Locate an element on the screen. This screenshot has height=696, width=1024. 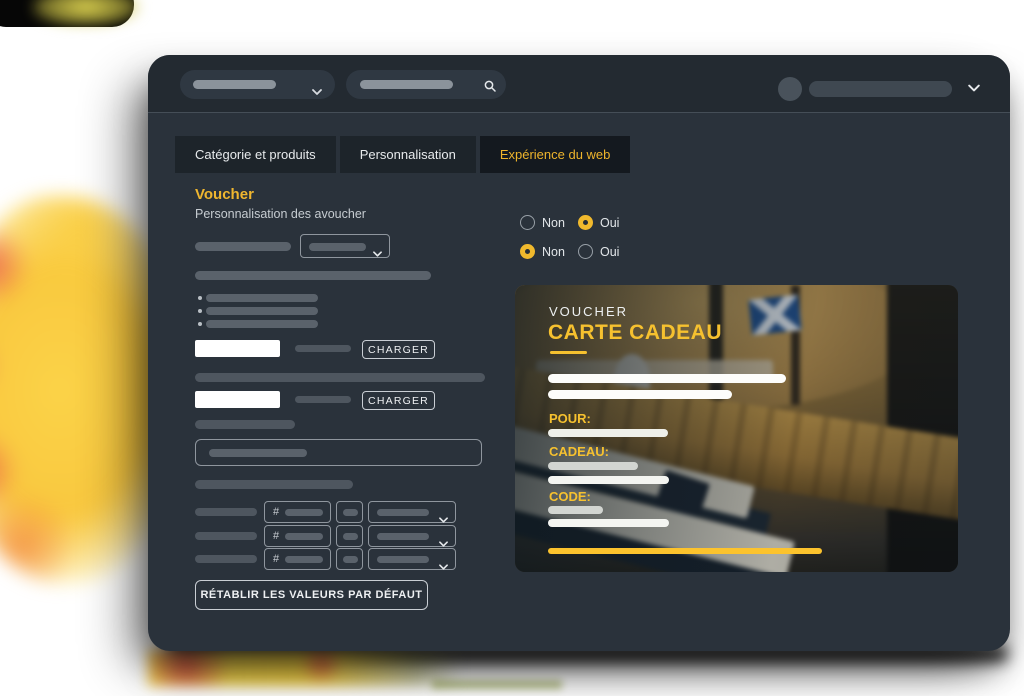
voucher-field-label: CADEAU: is located at coordinates (579, 451).